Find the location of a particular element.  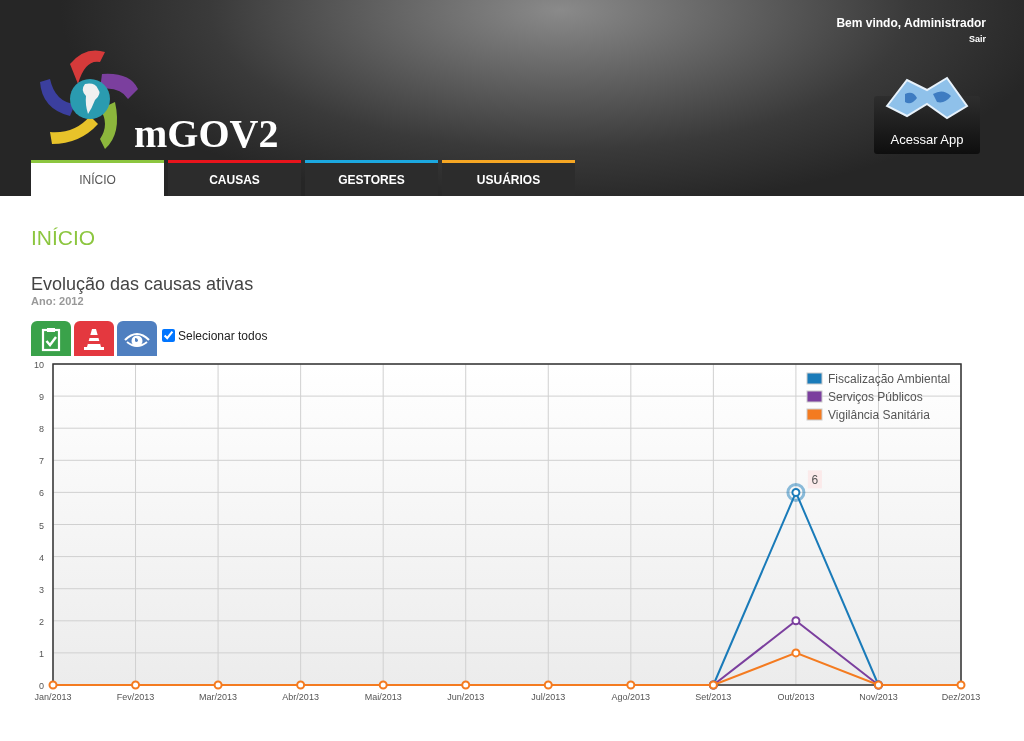

welcome-text: Bem vindo, Administrador is located at coordinates (911, 23).